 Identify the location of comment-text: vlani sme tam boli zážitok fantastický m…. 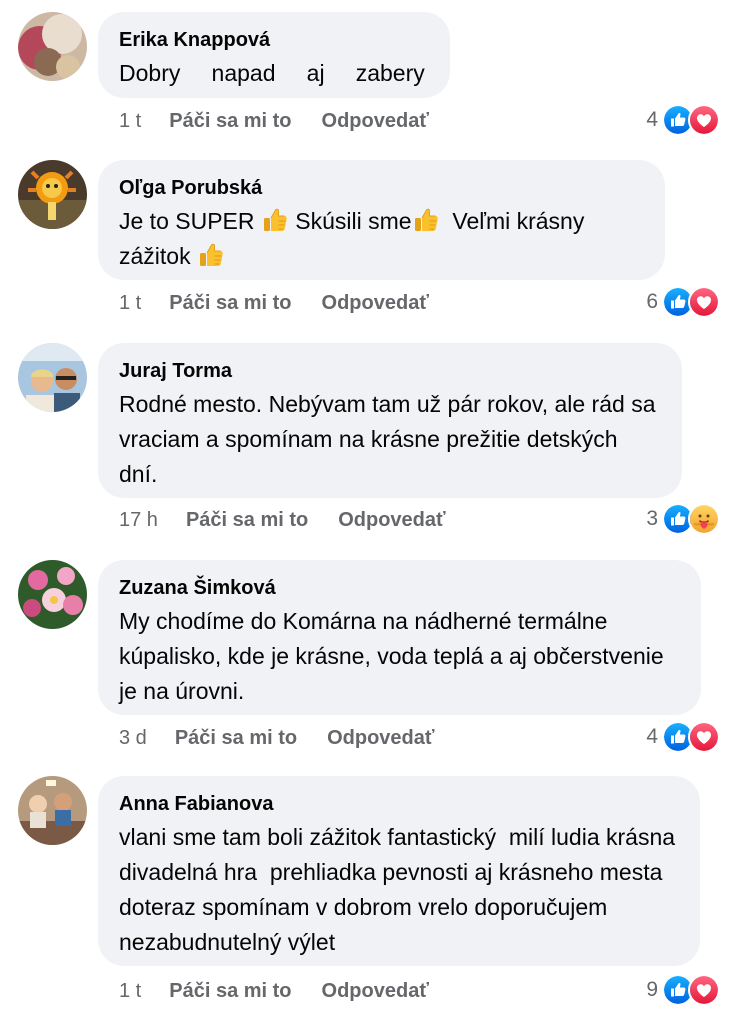
(400, 889).